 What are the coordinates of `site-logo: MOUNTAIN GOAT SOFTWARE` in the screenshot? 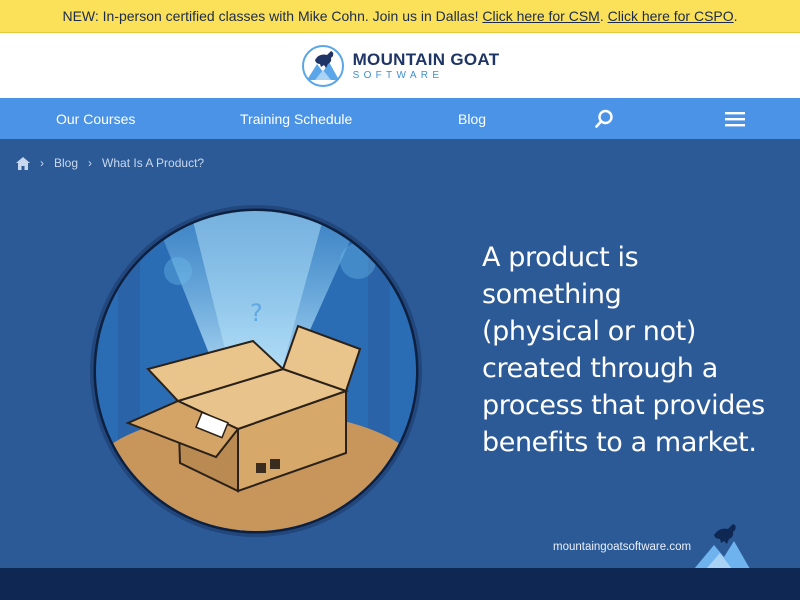 It's located at (400, 66).